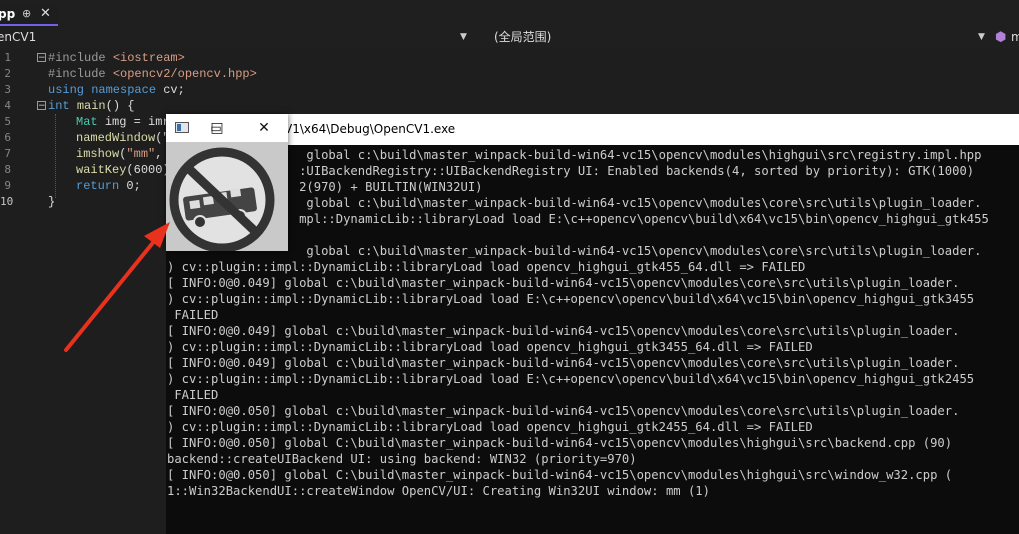 This screenshot has width=1019, height=534. I want to click on code-line: #include <opencv2/opencv.hpp>, so click(152, 74).